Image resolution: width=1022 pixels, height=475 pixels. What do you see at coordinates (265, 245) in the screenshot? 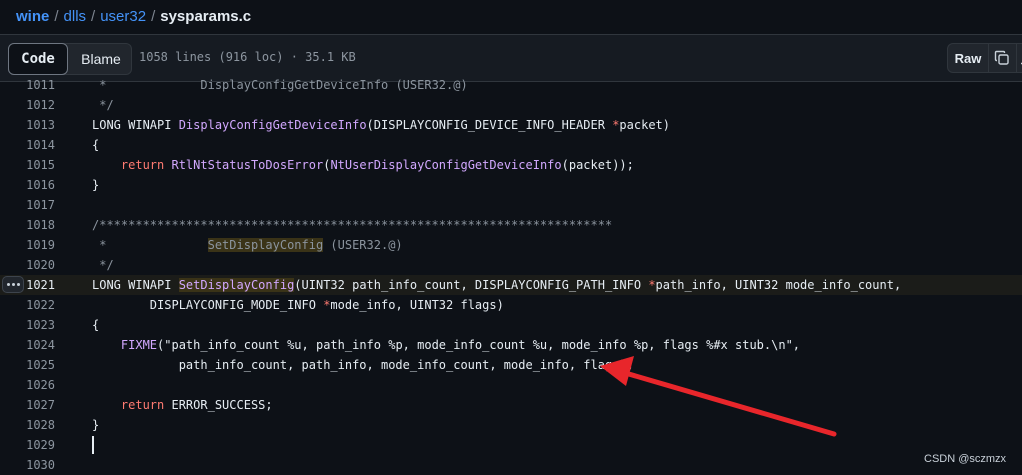
I see `highlighted-symbol: SetDisplayConfig` at bounding box center [265, 245].